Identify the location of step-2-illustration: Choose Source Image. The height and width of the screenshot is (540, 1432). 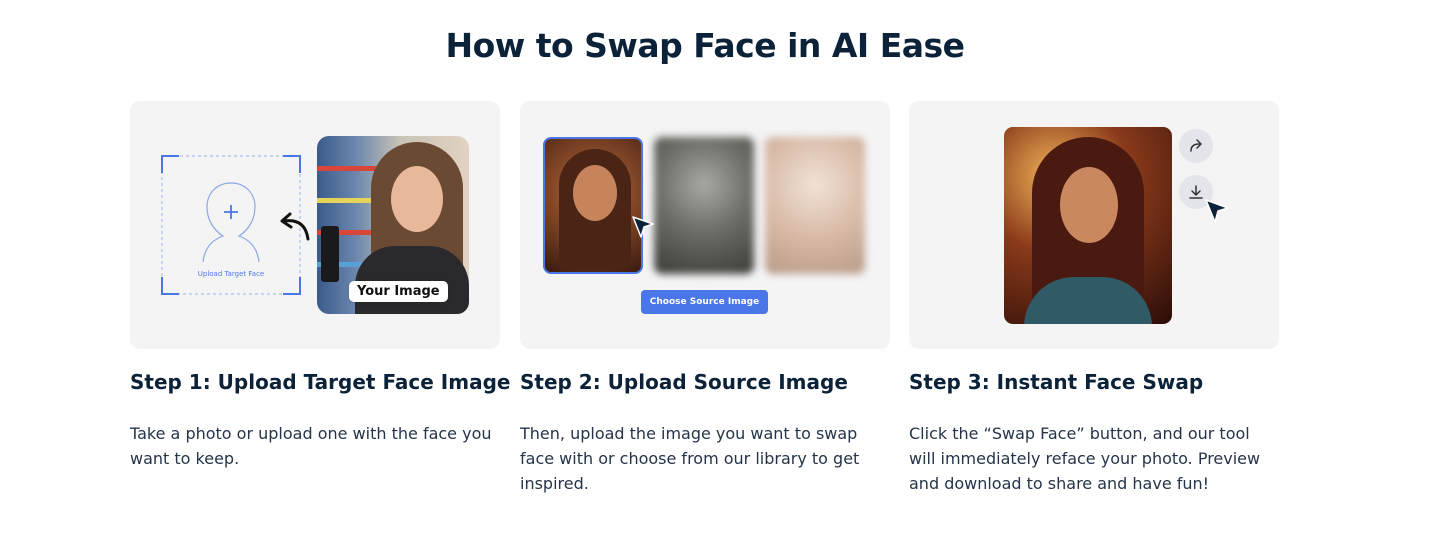
(705, 225).